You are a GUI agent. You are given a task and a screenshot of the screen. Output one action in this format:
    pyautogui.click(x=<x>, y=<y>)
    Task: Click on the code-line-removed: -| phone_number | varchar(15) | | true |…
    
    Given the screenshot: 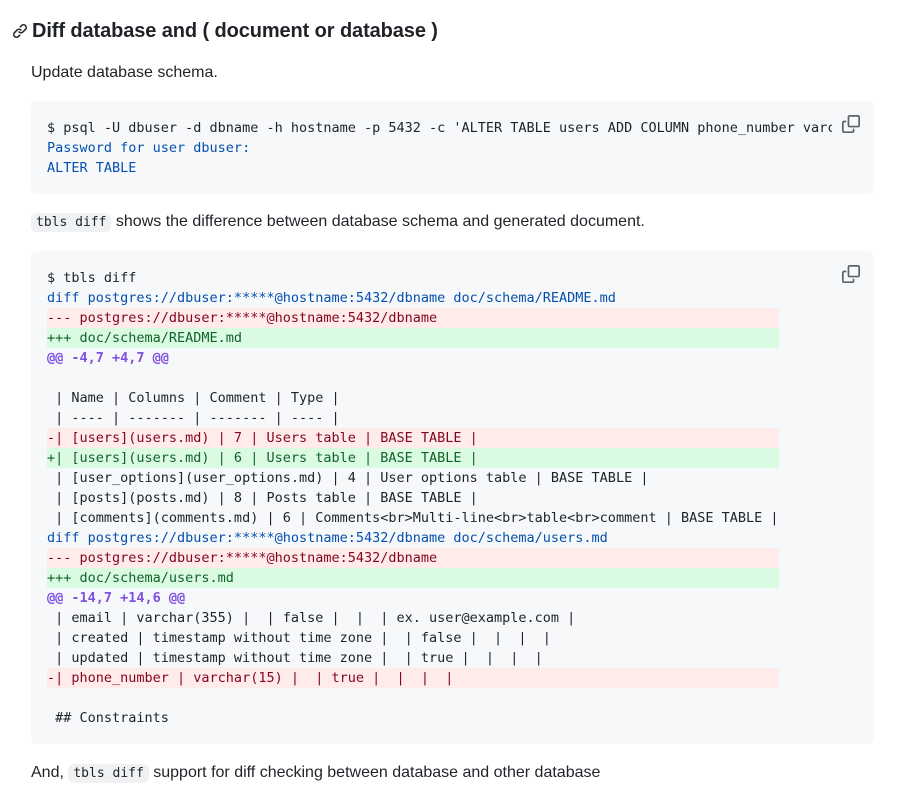 What is the action you would take?
    pyautogui.click(x=413, y=678)
    